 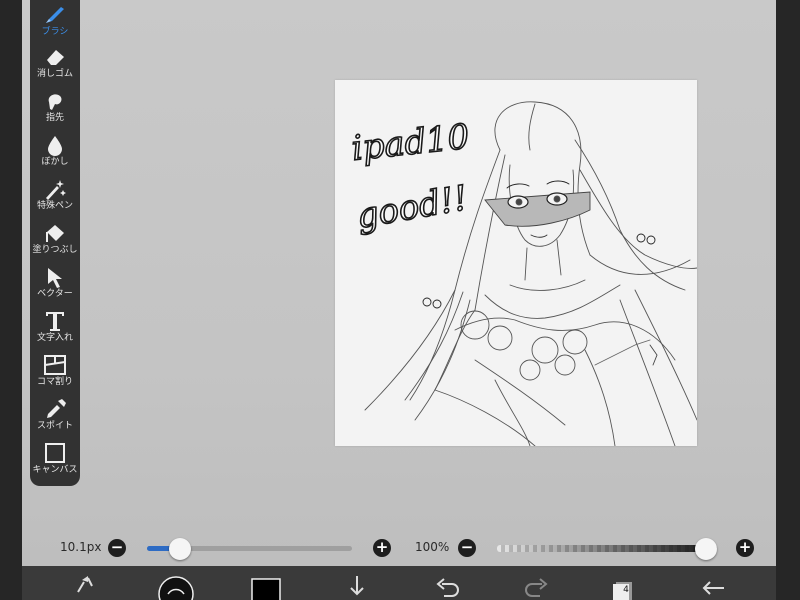 What do you see at coordinates (432, 547) in the screenshot?
I see `opacity-value: 100%` at bounding box center [432, 547].